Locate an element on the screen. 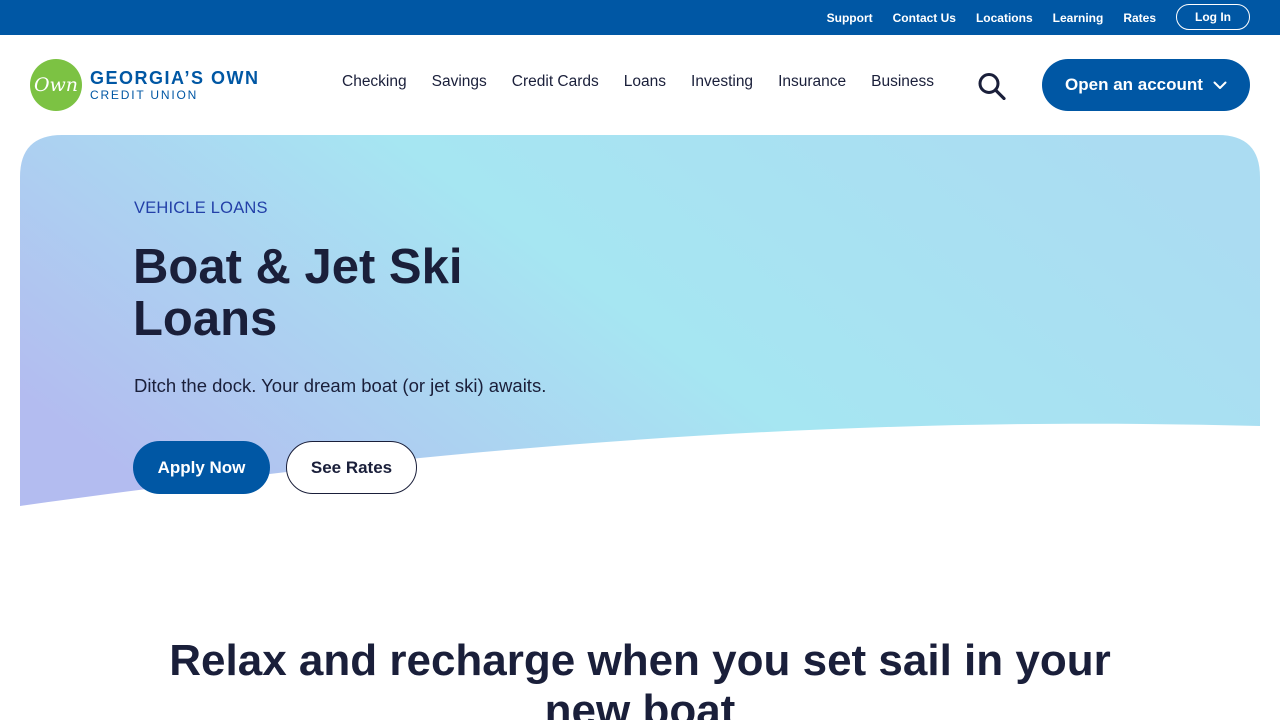 The image size is (1280, 720). nav-item-savings: Savings is located at coordinates (459, 82).